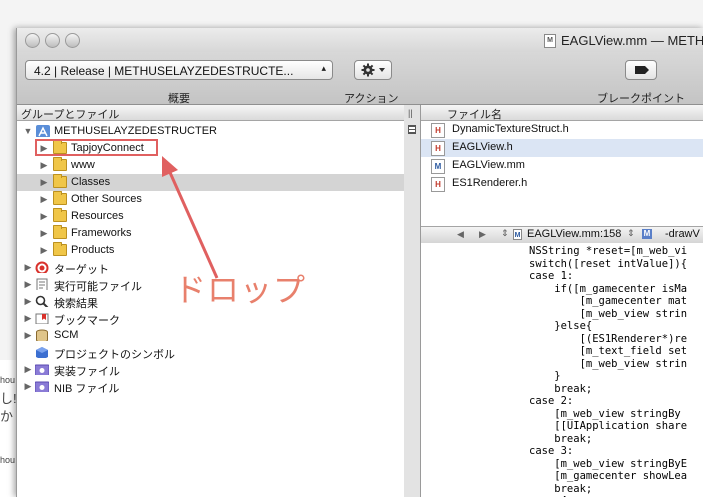 The image size is (703, 497). I want to click on annotation-label: ドロップ, so click(240, 290).